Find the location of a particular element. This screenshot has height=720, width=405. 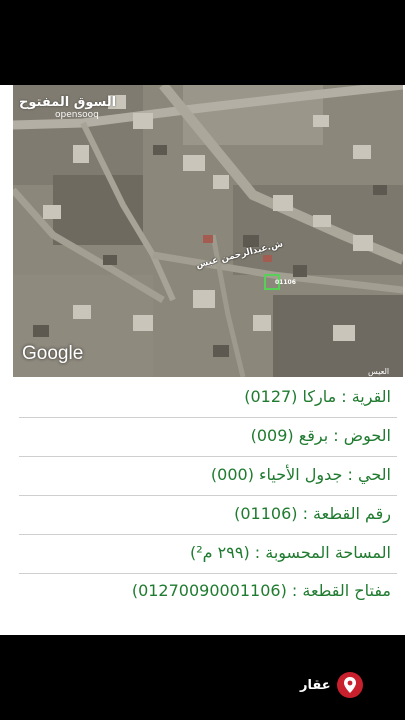

aqar-brand-text: عقار is located at coordinates (315, 685).